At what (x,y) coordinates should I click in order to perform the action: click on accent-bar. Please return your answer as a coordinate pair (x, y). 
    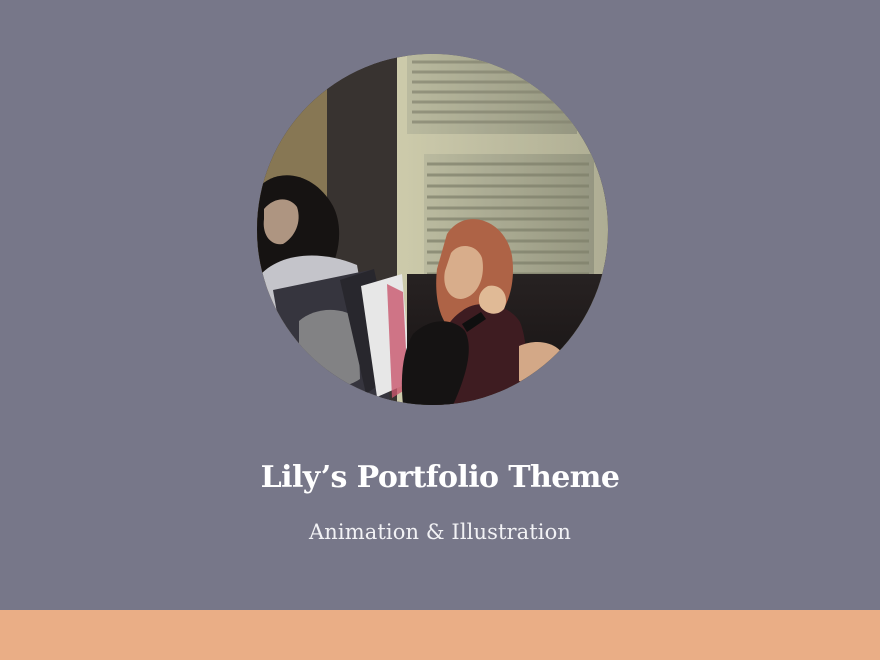
    Looking at the image, I should click on (440, 635).